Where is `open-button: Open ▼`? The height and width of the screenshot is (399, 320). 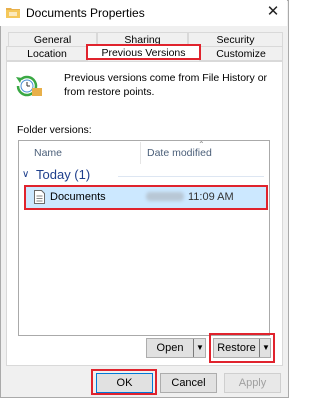 open-button: Open ▼ is located at coordinates (176, 348).